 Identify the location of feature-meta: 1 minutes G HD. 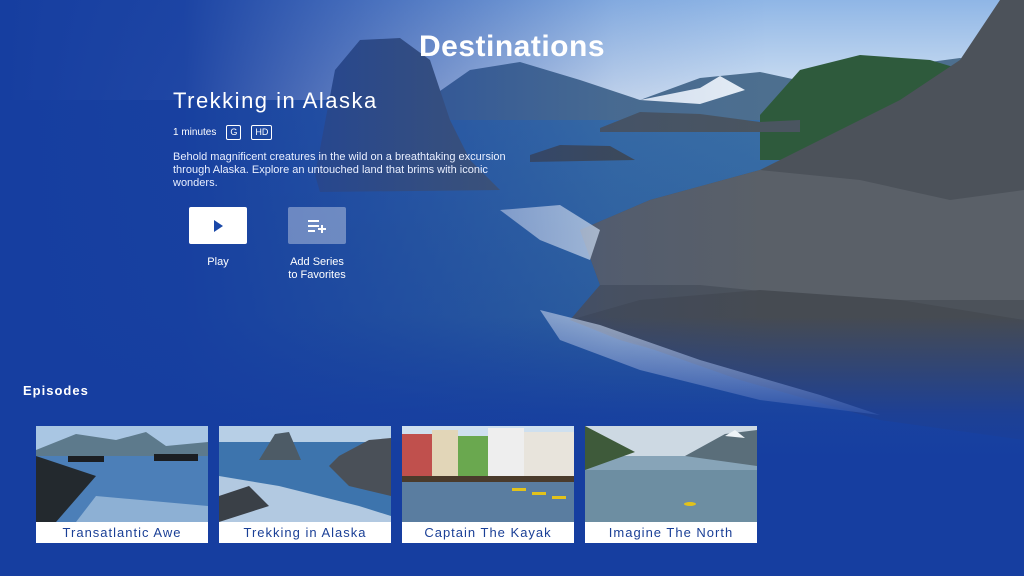
(223, 132).